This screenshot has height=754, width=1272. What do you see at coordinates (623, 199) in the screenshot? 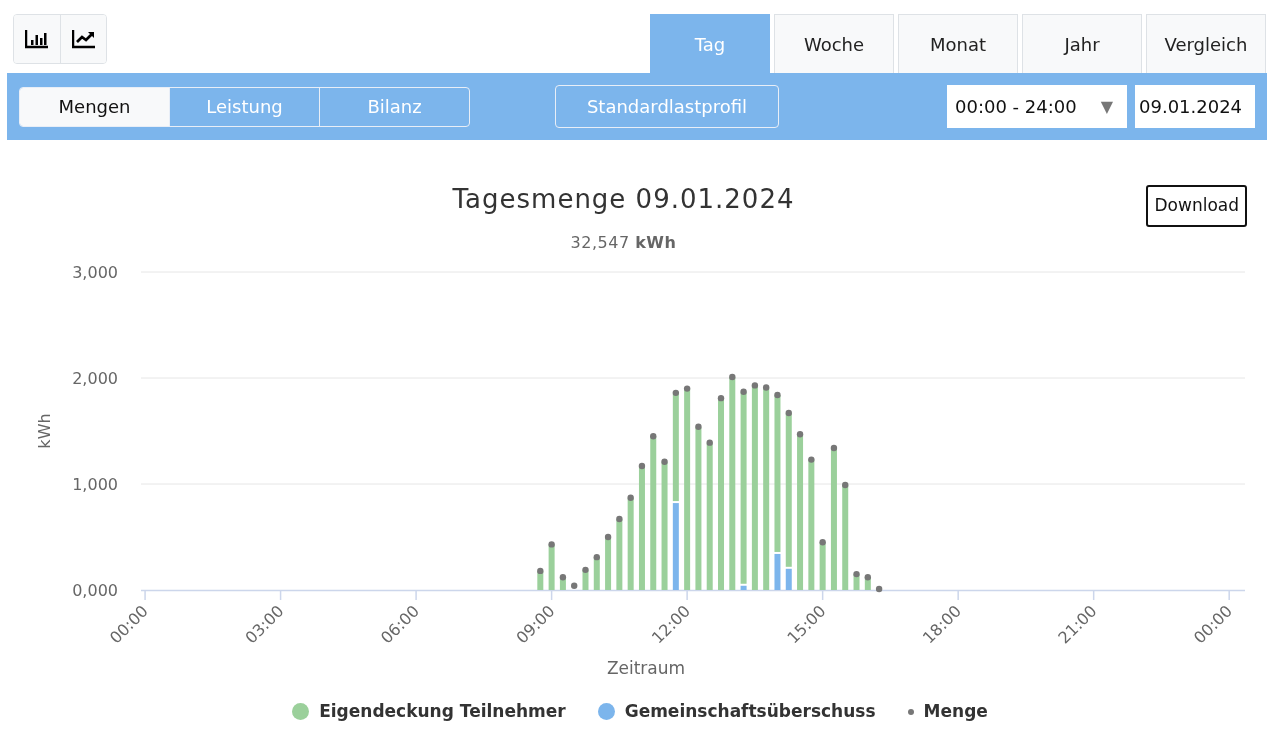
I see `chart-title: Tagesmenge 09.01.2024` at bounding box center [623, 199].